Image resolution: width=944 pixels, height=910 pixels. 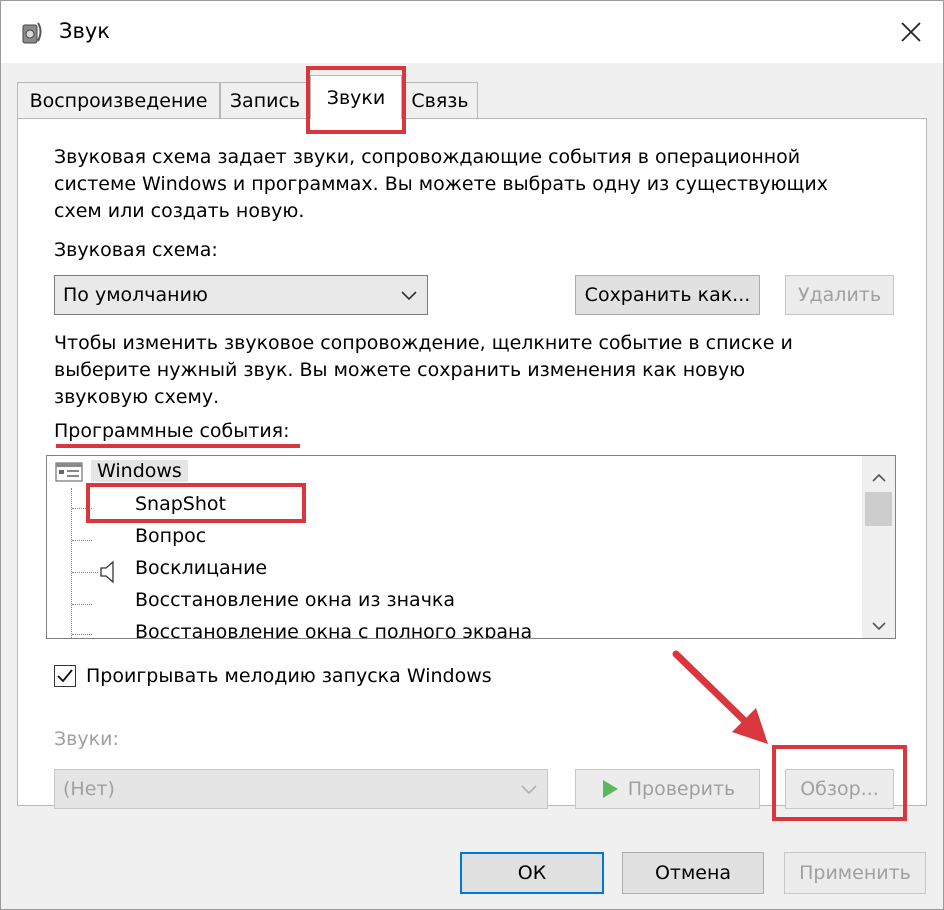 I want to click on tab-communications: Связь, so click(x=440, y=100).